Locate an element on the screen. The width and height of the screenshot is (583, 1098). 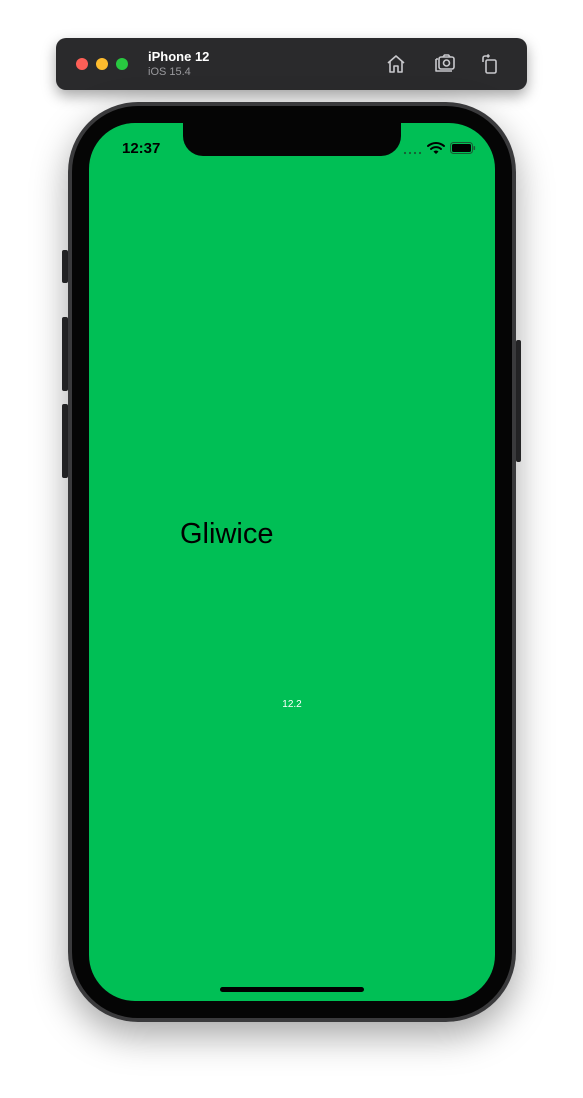
wifi-icon is located at coordinates (436, 148).